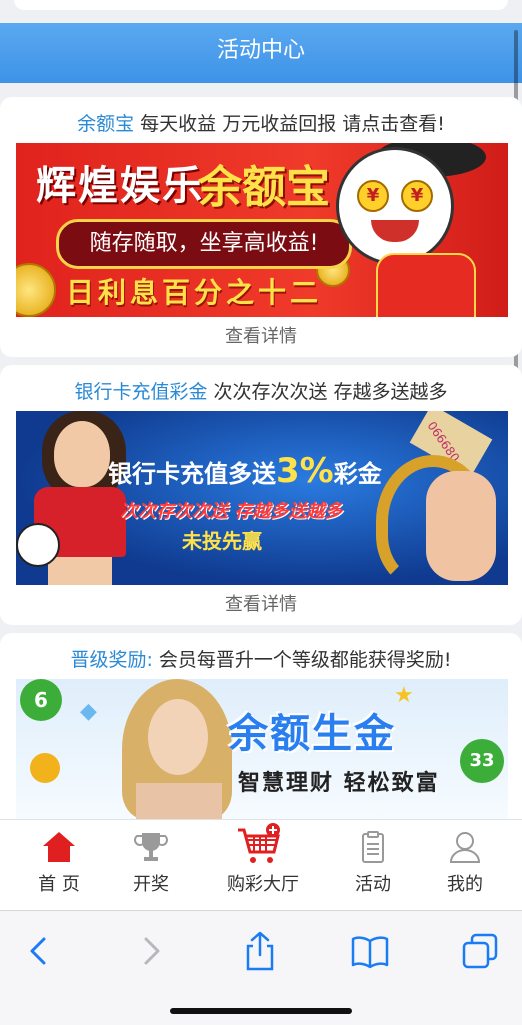 This screenshot has width=522, height=1025. I want to click on promo-title-text: 会员每晋升一个等级都能获得奖励!, so click(302, 660).